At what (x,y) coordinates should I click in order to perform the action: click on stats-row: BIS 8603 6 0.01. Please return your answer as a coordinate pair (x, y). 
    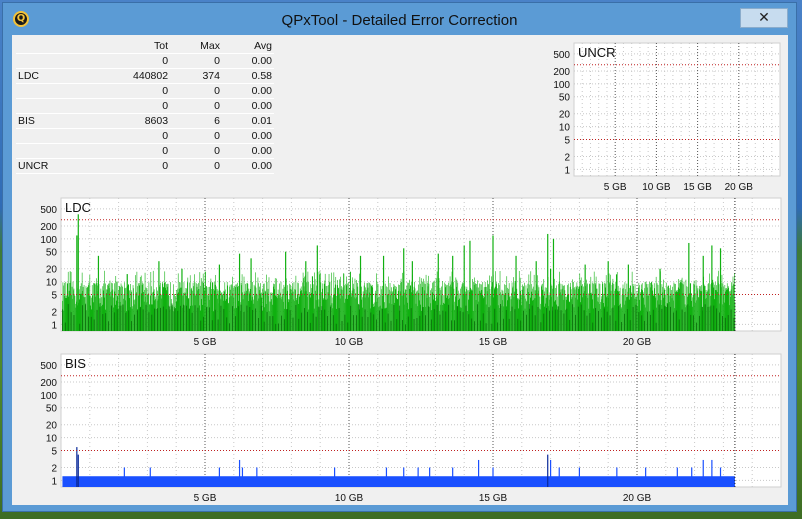
    Looking at the image, I should click on (145, 121).